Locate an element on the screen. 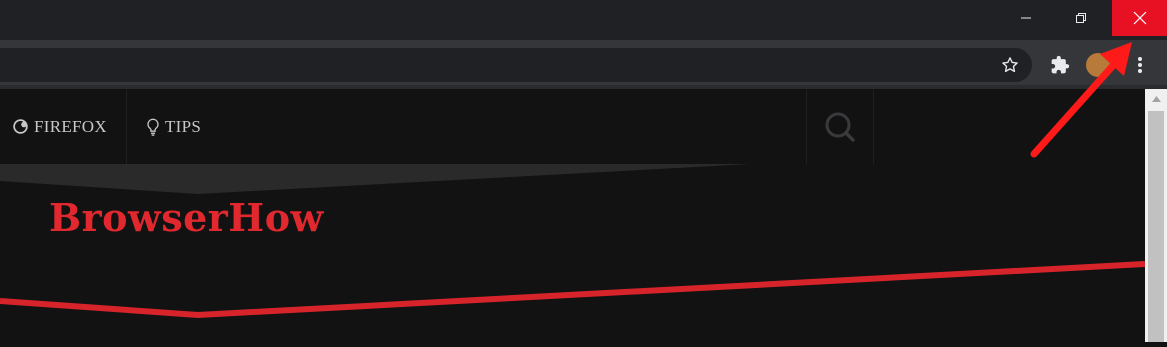  scroll-up-button is located at coordinates (1156, 99).